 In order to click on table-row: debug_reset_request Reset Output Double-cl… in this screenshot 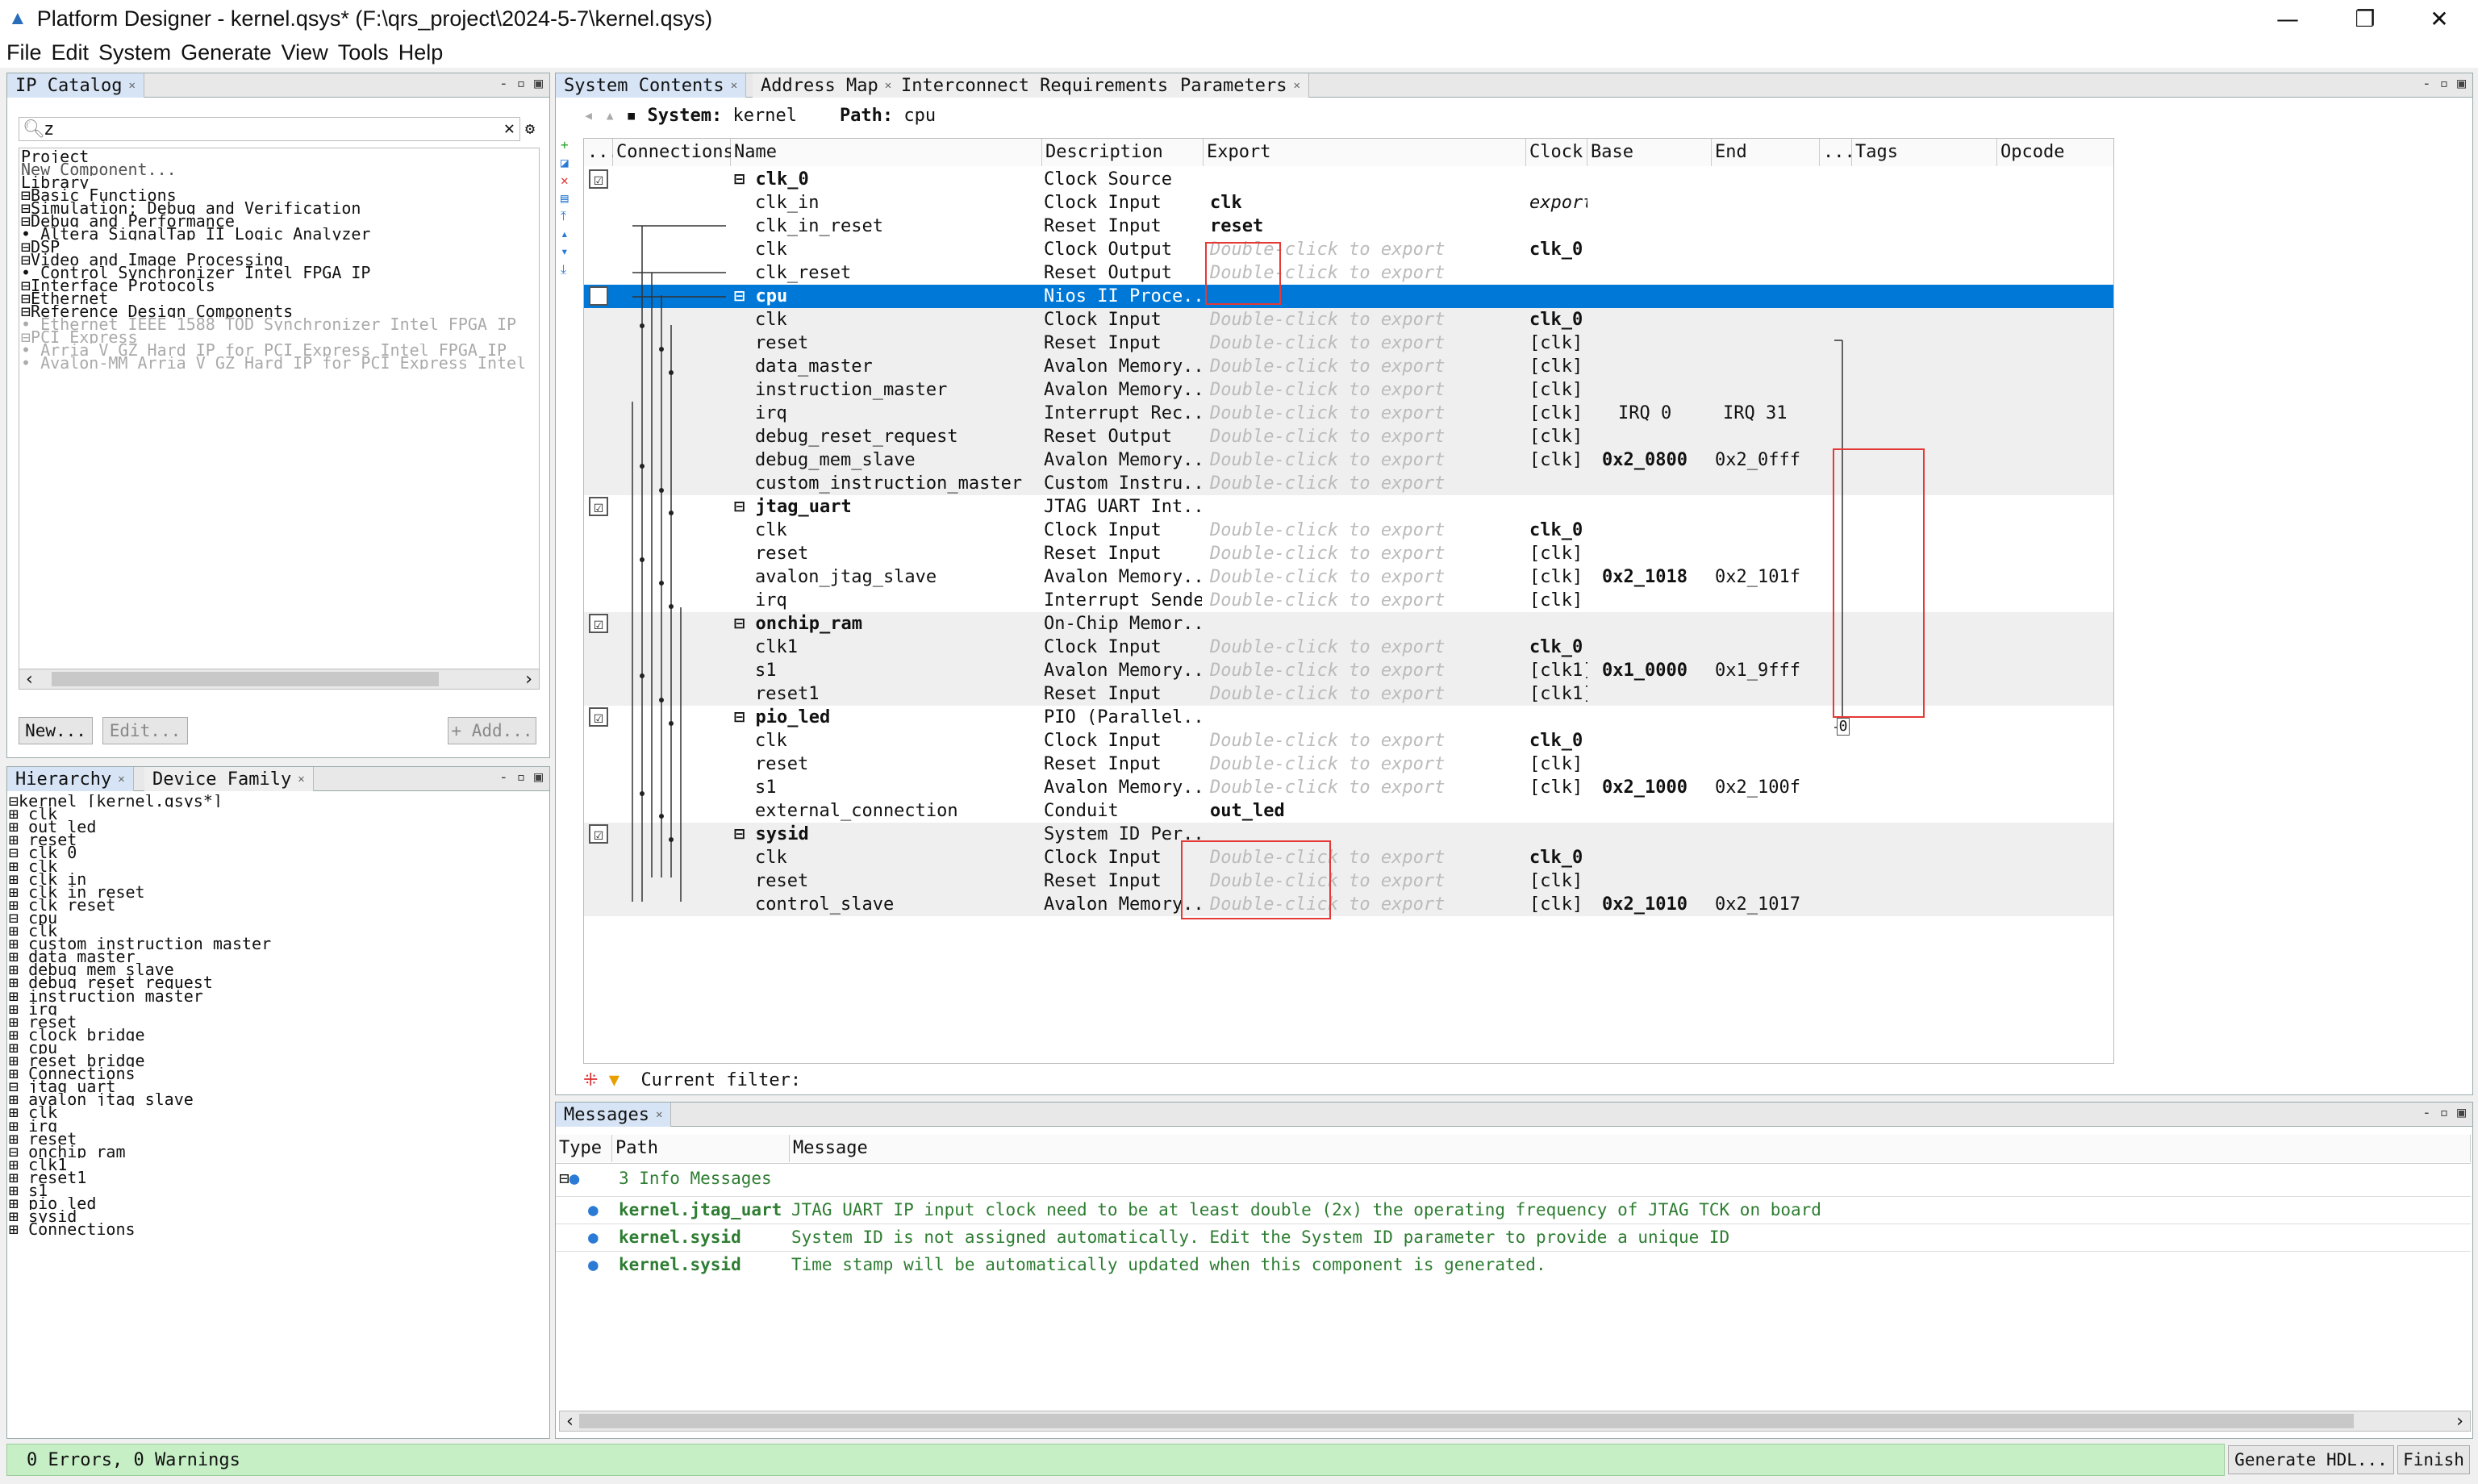, I will do `click(1348, 437)`.